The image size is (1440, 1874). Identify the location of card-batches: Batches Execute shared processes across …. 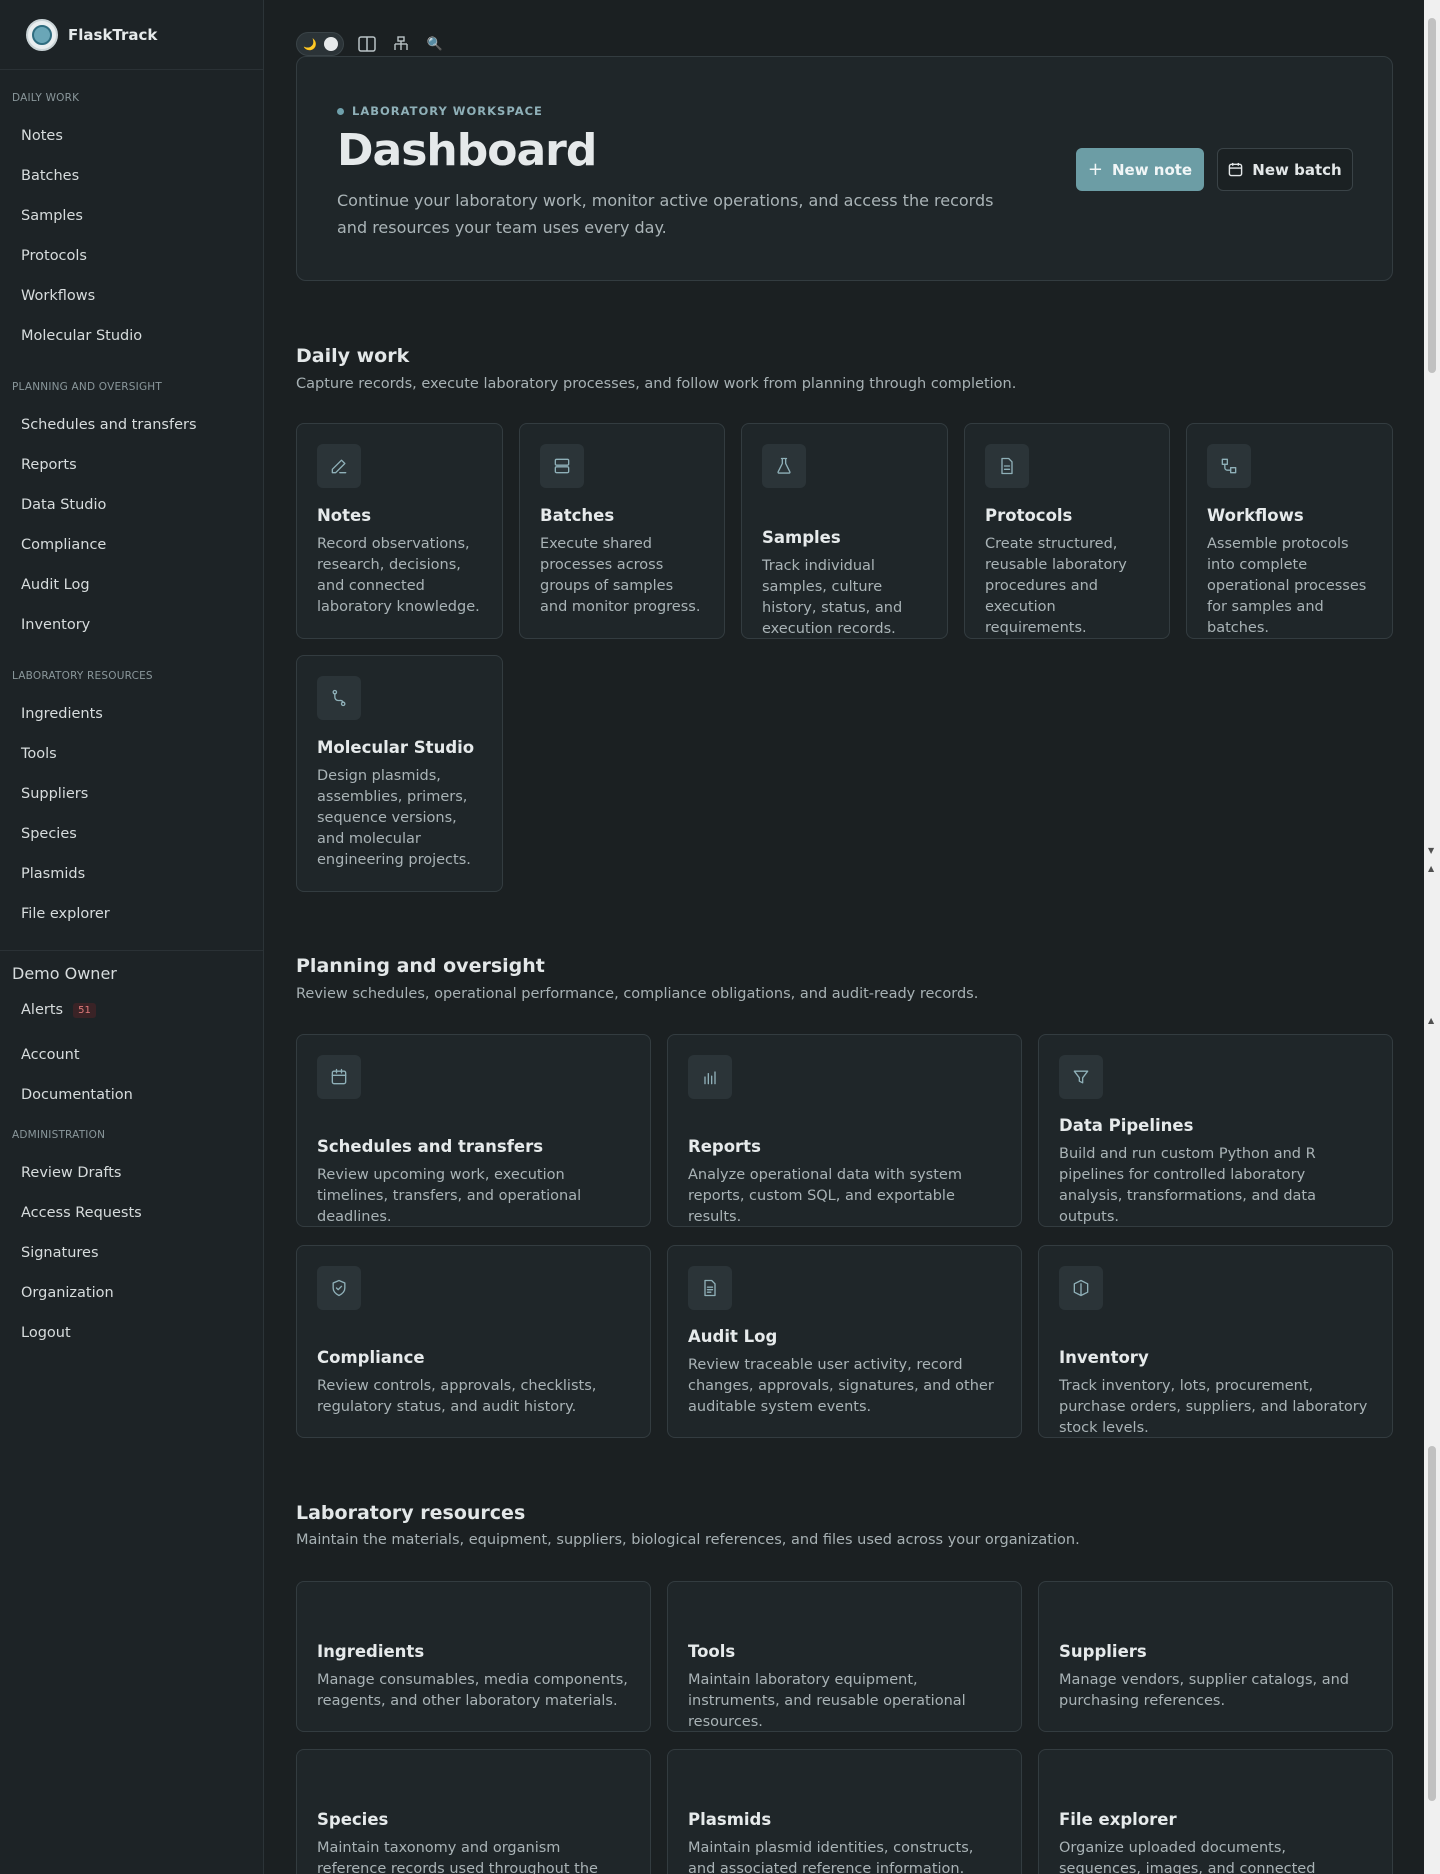
(622, 531).